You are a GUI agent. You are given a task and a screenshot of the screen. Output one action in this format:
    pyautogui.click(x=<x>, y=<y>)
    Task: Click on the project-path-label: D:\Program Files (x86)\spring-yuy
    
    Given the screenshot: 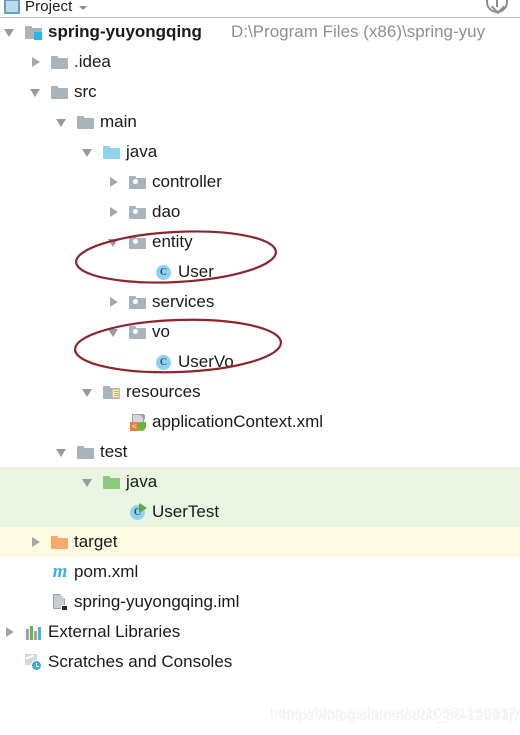 What is the action you would take?
    pyautogui.click(x=358, y=31)
    